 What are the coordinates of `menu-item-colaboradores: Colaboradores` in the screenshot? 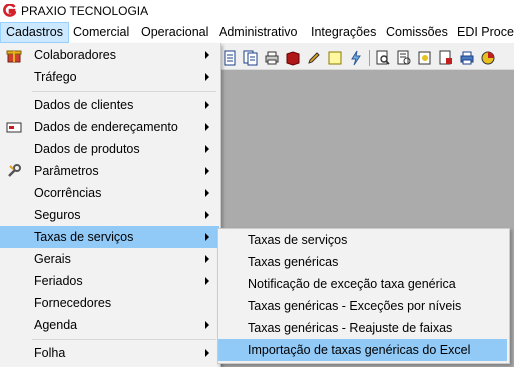 It's located at (109, 55).